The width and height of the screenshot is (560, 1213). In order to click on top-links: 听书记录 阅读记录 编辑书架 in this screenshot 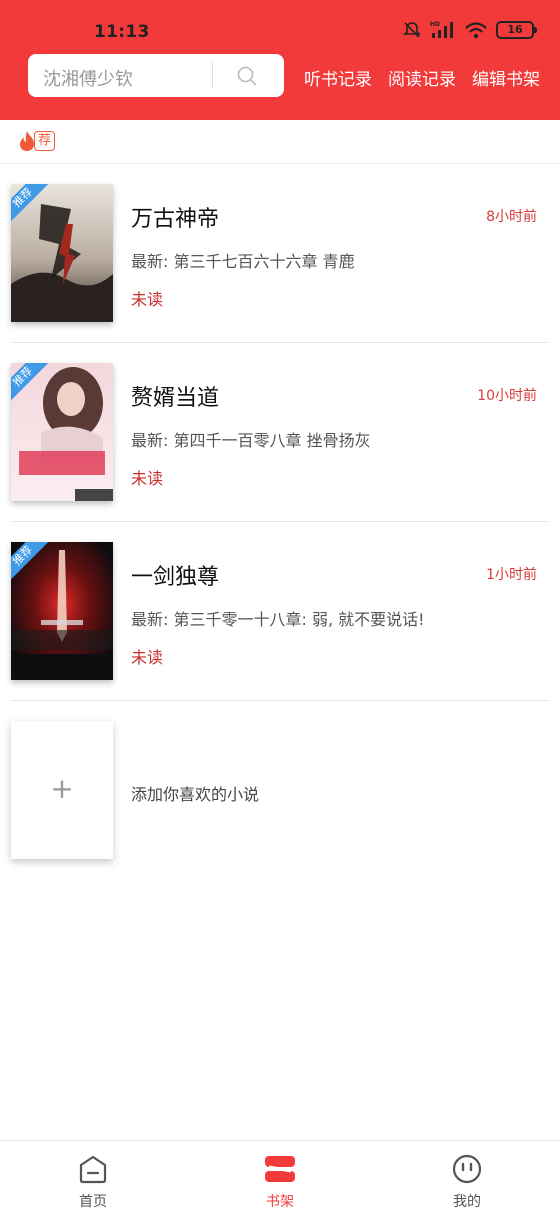, I will do `click(422, 77)`.